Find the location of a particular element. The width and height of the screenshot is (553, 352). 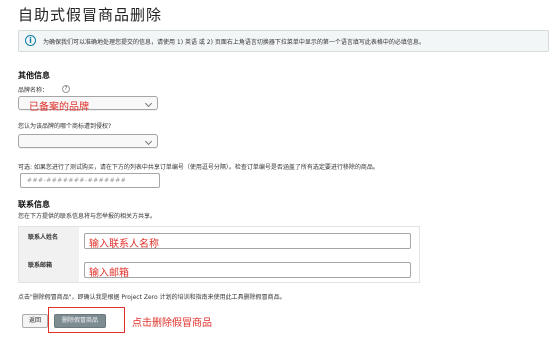

delete-counterfeit-button: 删除假冒商品 is located at coordinates (80, 321).